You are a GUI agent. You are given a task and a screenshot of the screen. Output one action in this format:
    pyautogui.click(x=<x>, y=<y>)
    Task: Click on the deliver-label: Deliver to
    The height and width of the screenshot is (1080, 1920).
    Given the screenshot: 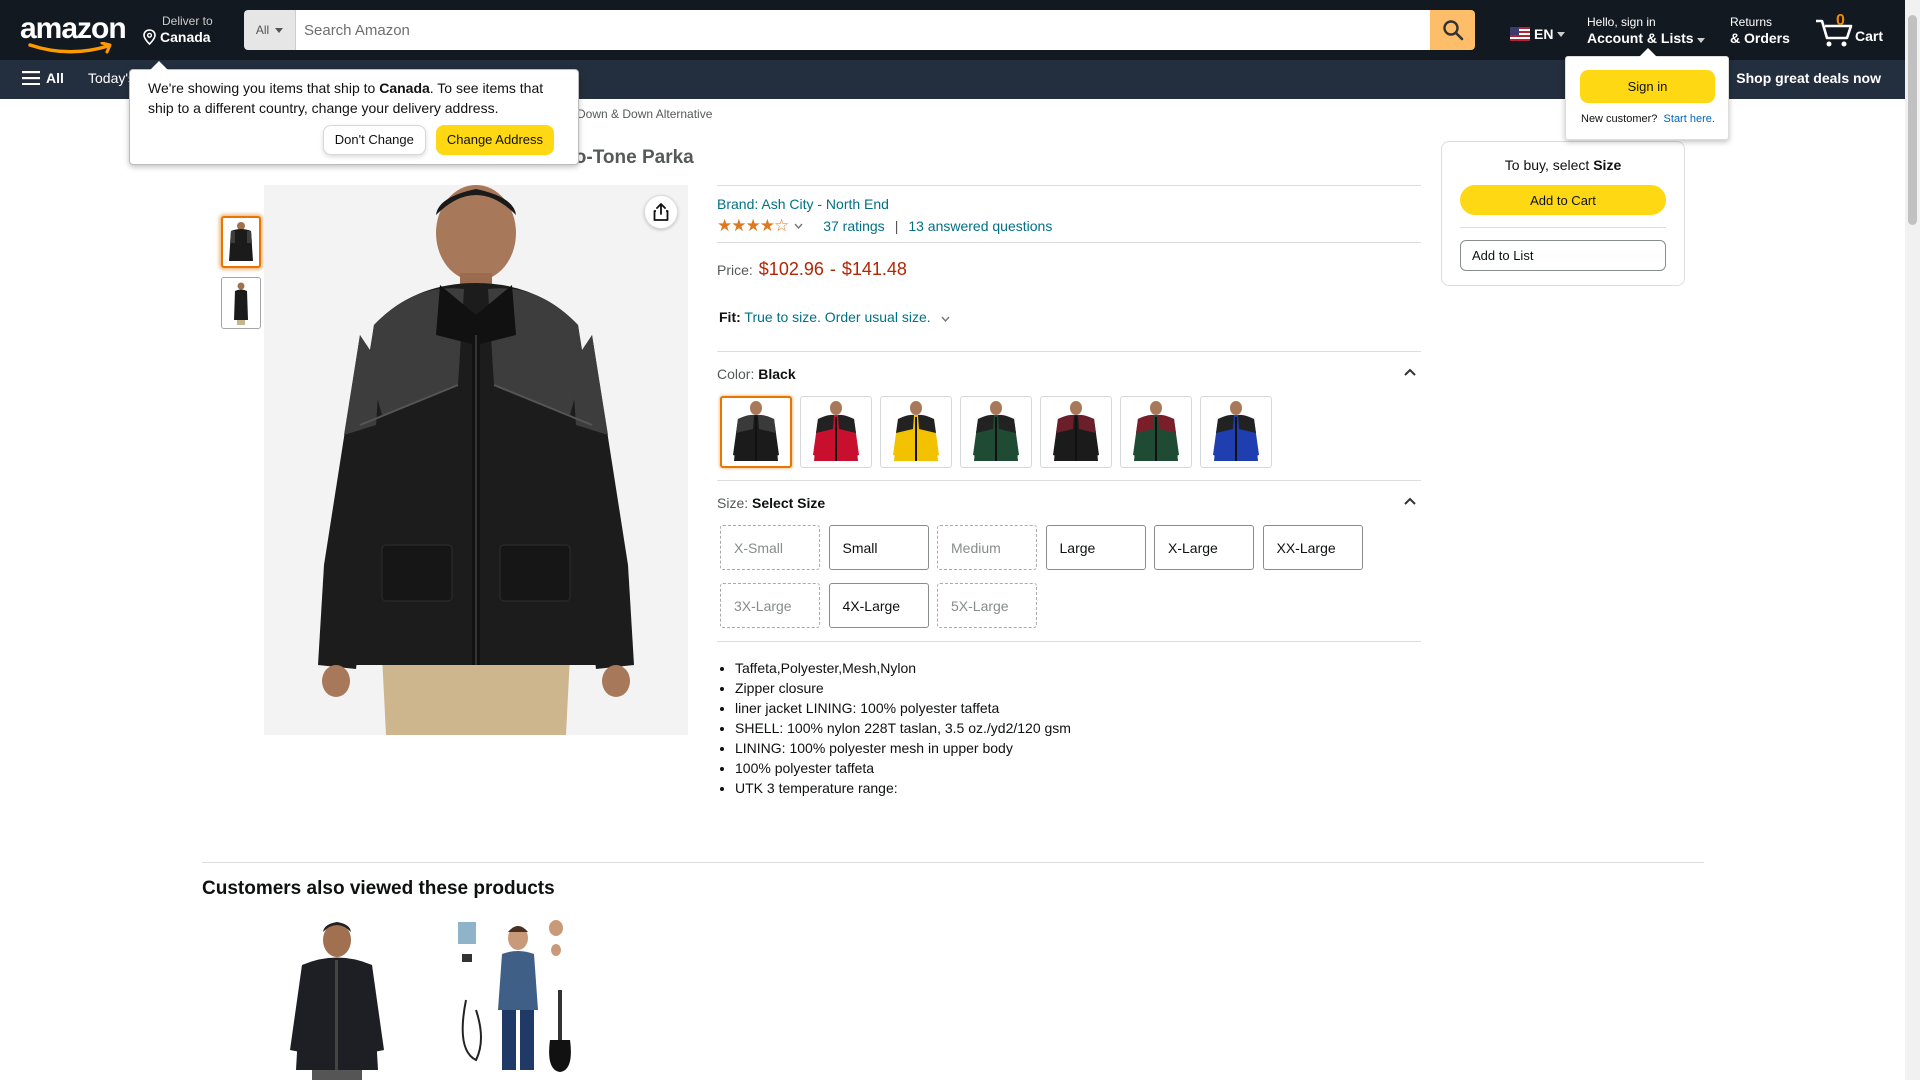 What is the action you would take?
    pyautogui.click(x=187, y=21)
    